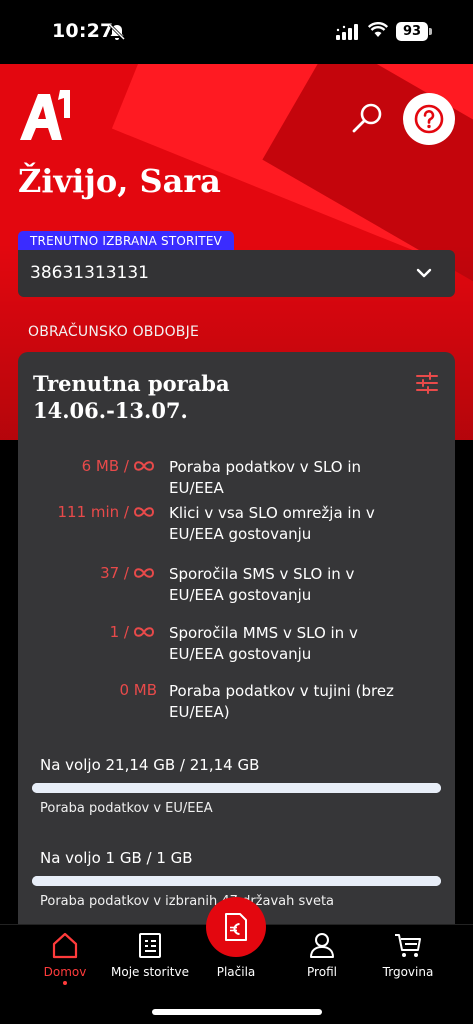 This screenshot has height=1024, width=473. What do you see at coordinates (237, 1012) in the screenshot?
I see `home-indicator` at bounding box center [237, 1012].